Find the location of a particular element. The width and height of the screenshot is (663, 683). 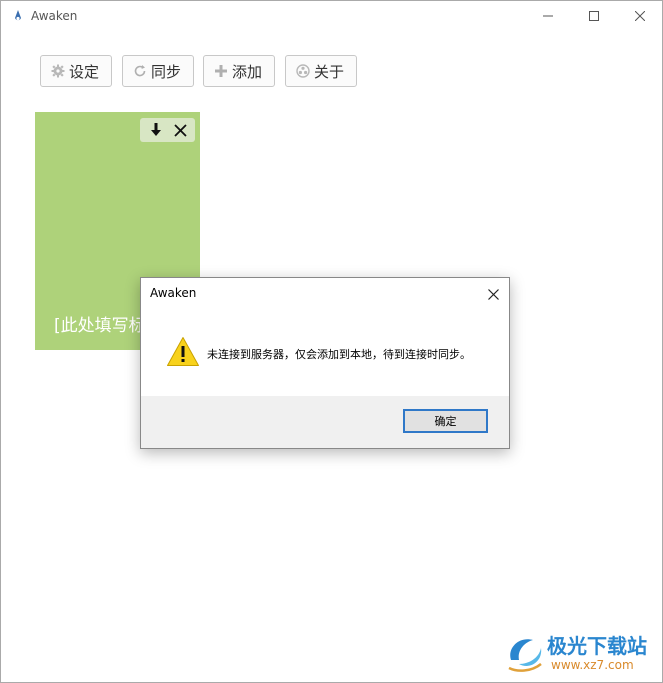

minimize-button is located at coordinates (548, 16).